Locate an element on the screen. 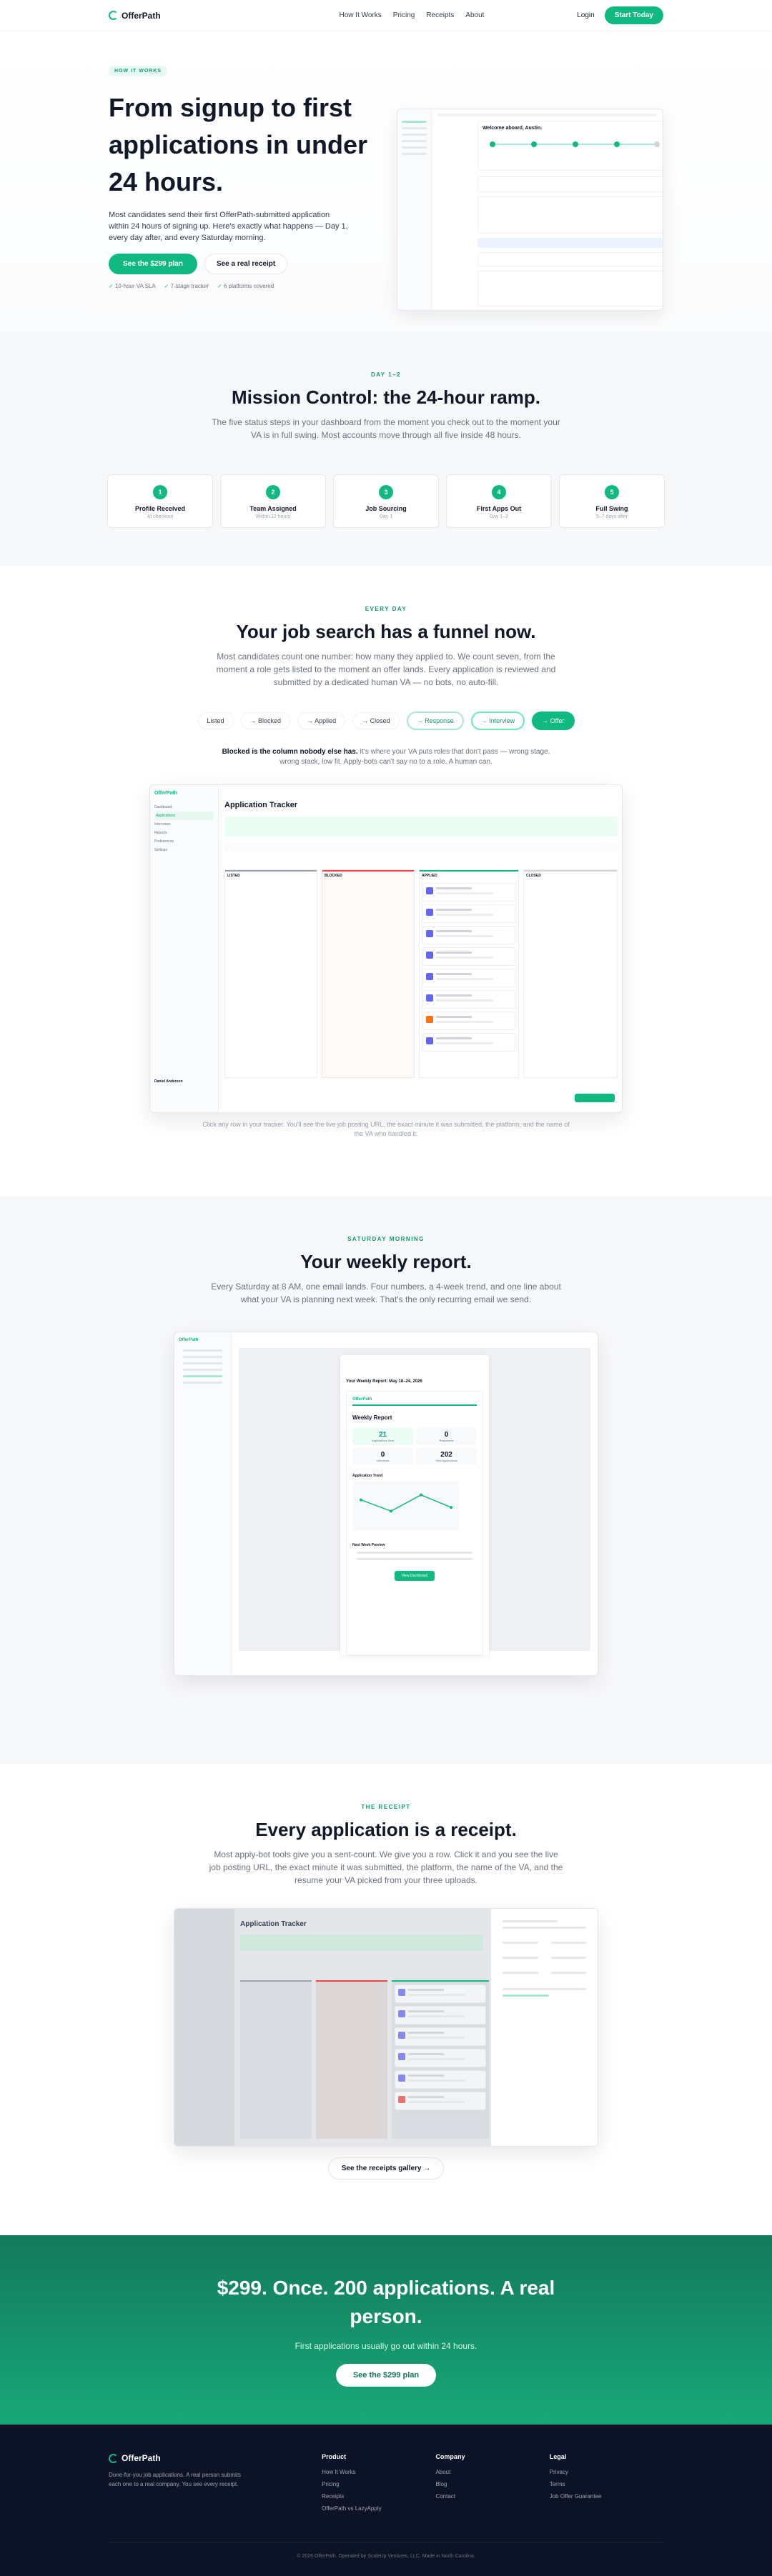  weekly-eyebrow: SATURDAY MORNING is located at coordinates (386, 1239).